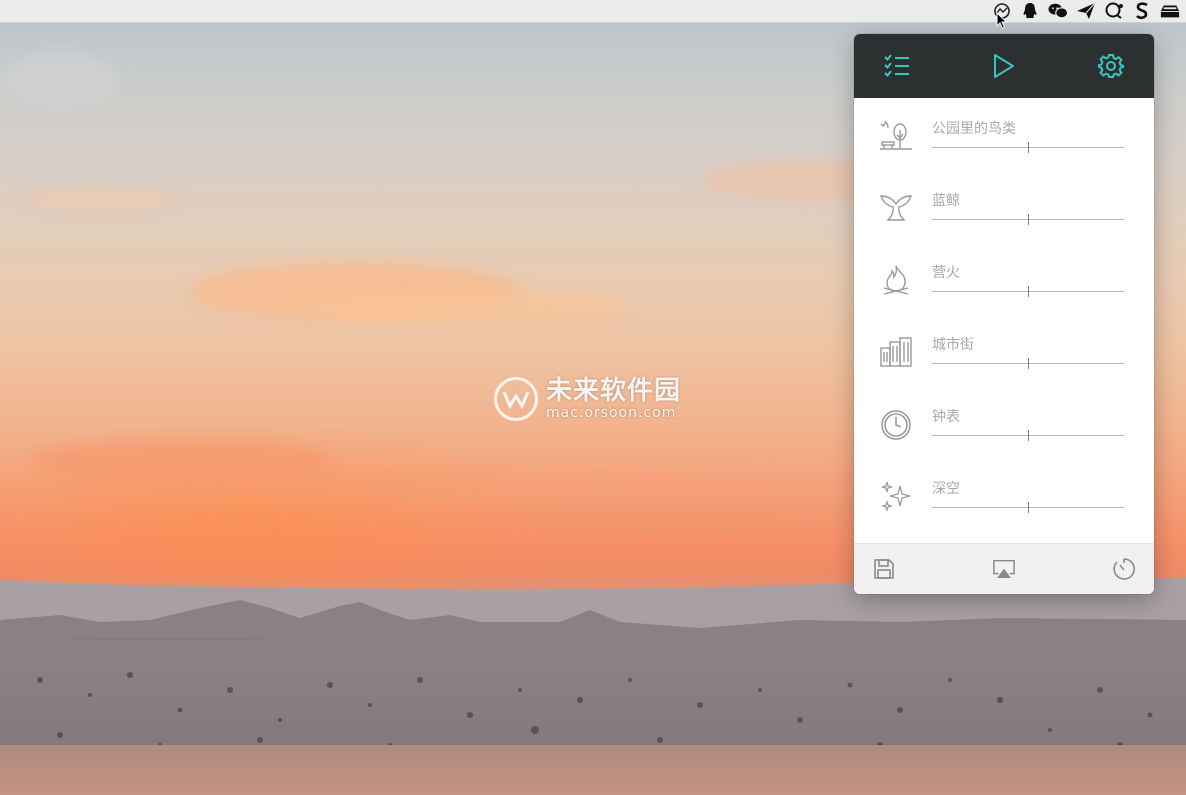  I want to click on watermark-title: 未来软件园, so click(614, 391).